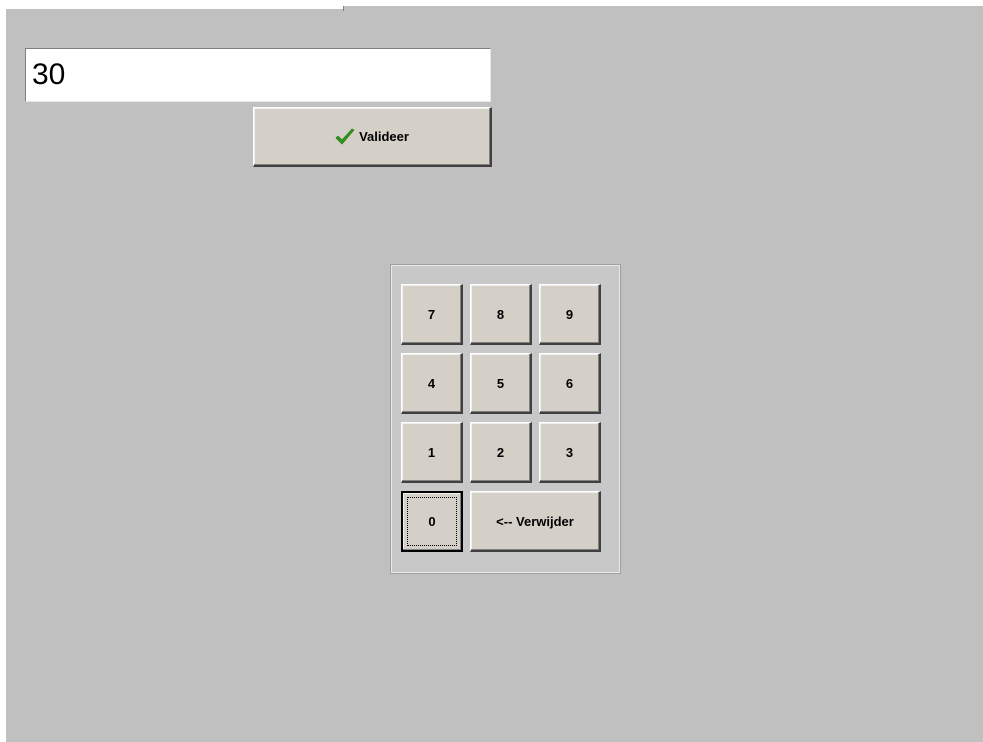  What do you see at coordinates (345, 136) in the screenshot?
I see `check-icon` at bounding box center [345, 136].